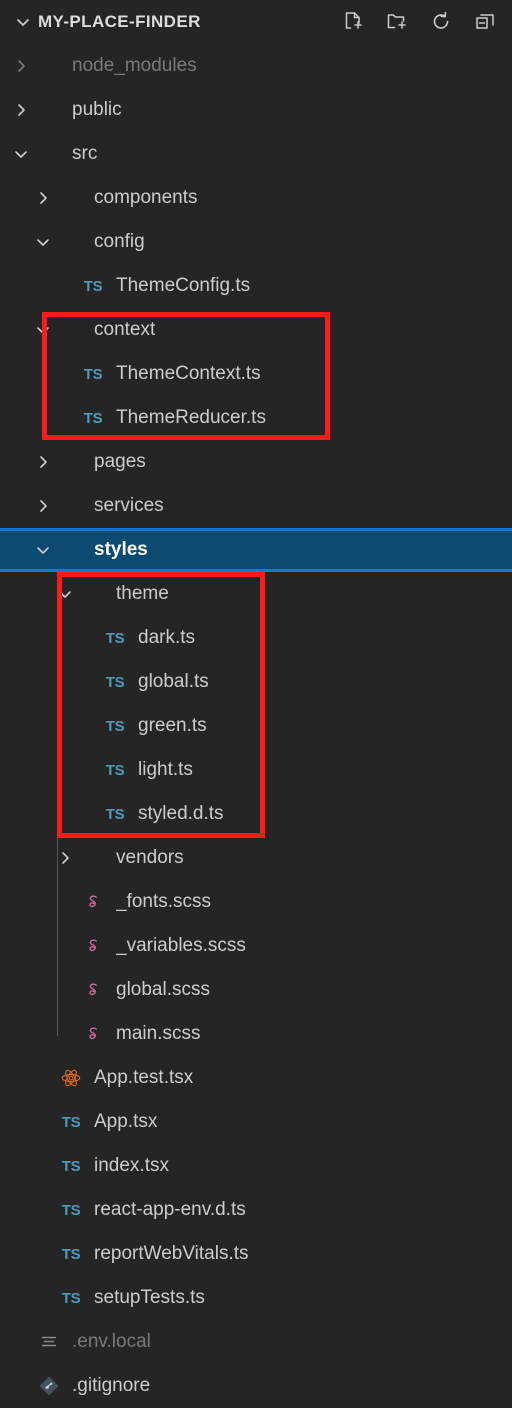 The image size is (512, 1408). I want to click on tree-item-label: public, so click(97, 109).